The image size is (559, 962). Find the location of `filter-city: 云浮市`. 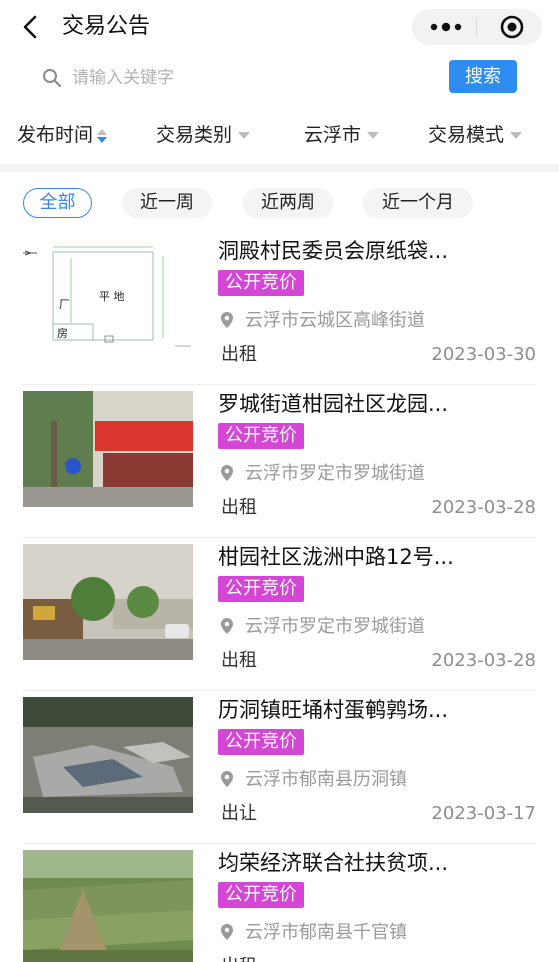

filter-city: 云浮市 is located at coordinates (342, 135).